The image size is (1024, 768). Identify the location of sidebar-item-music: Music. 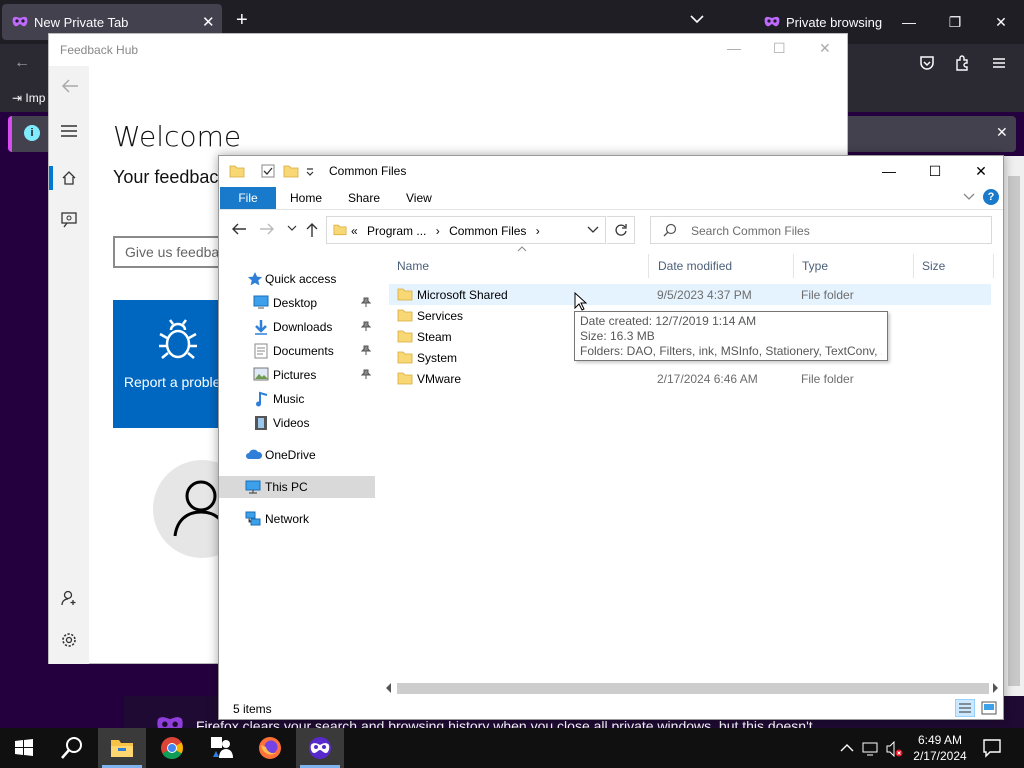
(297, 399).